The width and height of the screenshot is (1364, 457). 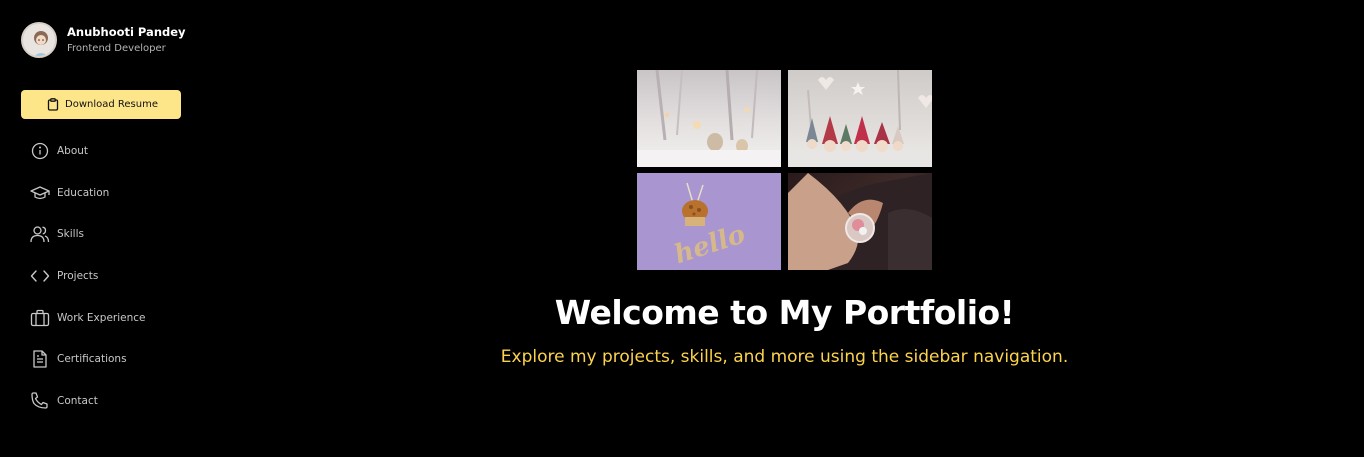 I want to click on sidebar-item-label: Projects, so click(x=78, y=276).